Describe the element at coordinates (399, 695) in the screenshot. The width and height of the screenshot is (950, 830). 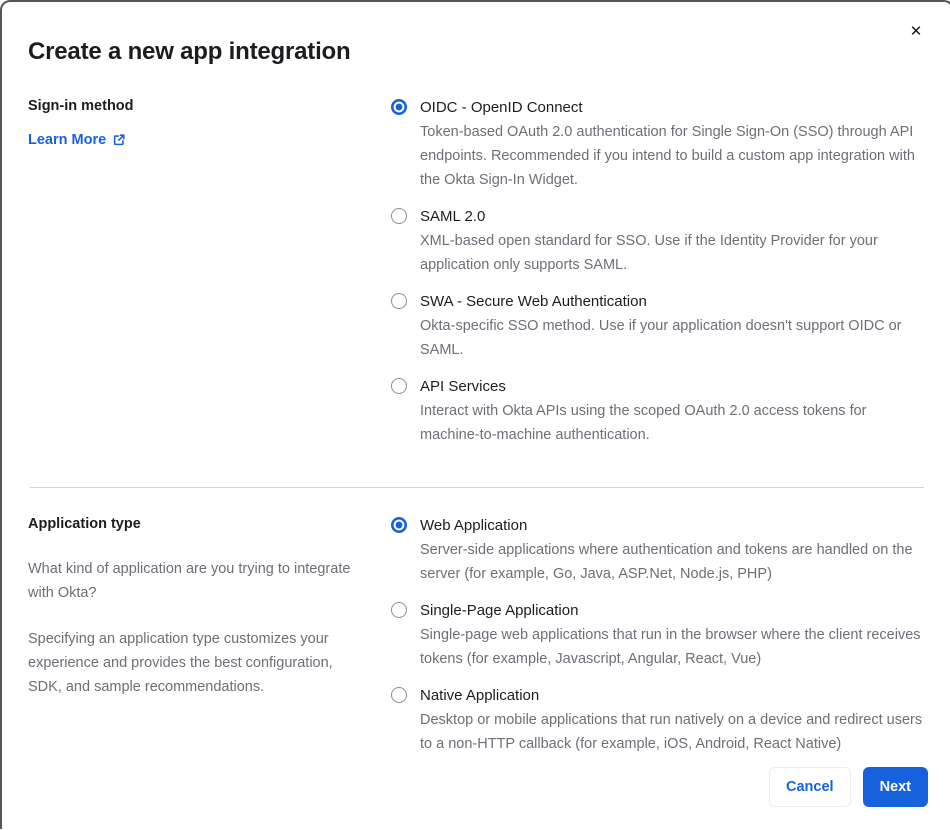
I see `radio-icon-native-application` at that location.